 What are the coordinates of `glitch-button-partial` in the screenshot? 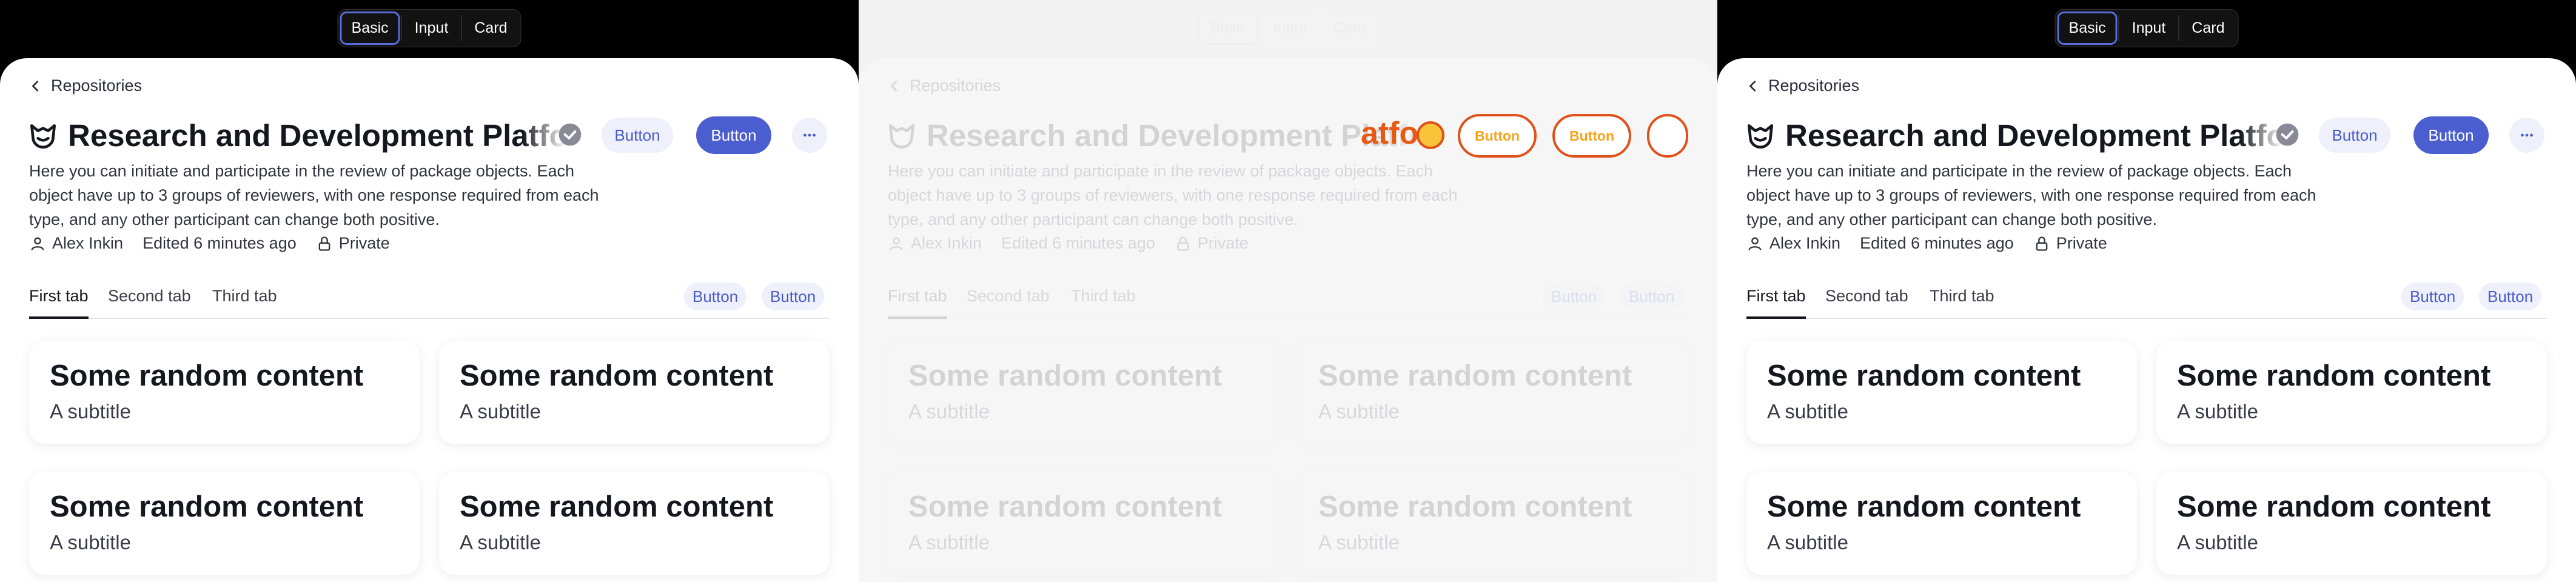 It's located at (1668, 136).